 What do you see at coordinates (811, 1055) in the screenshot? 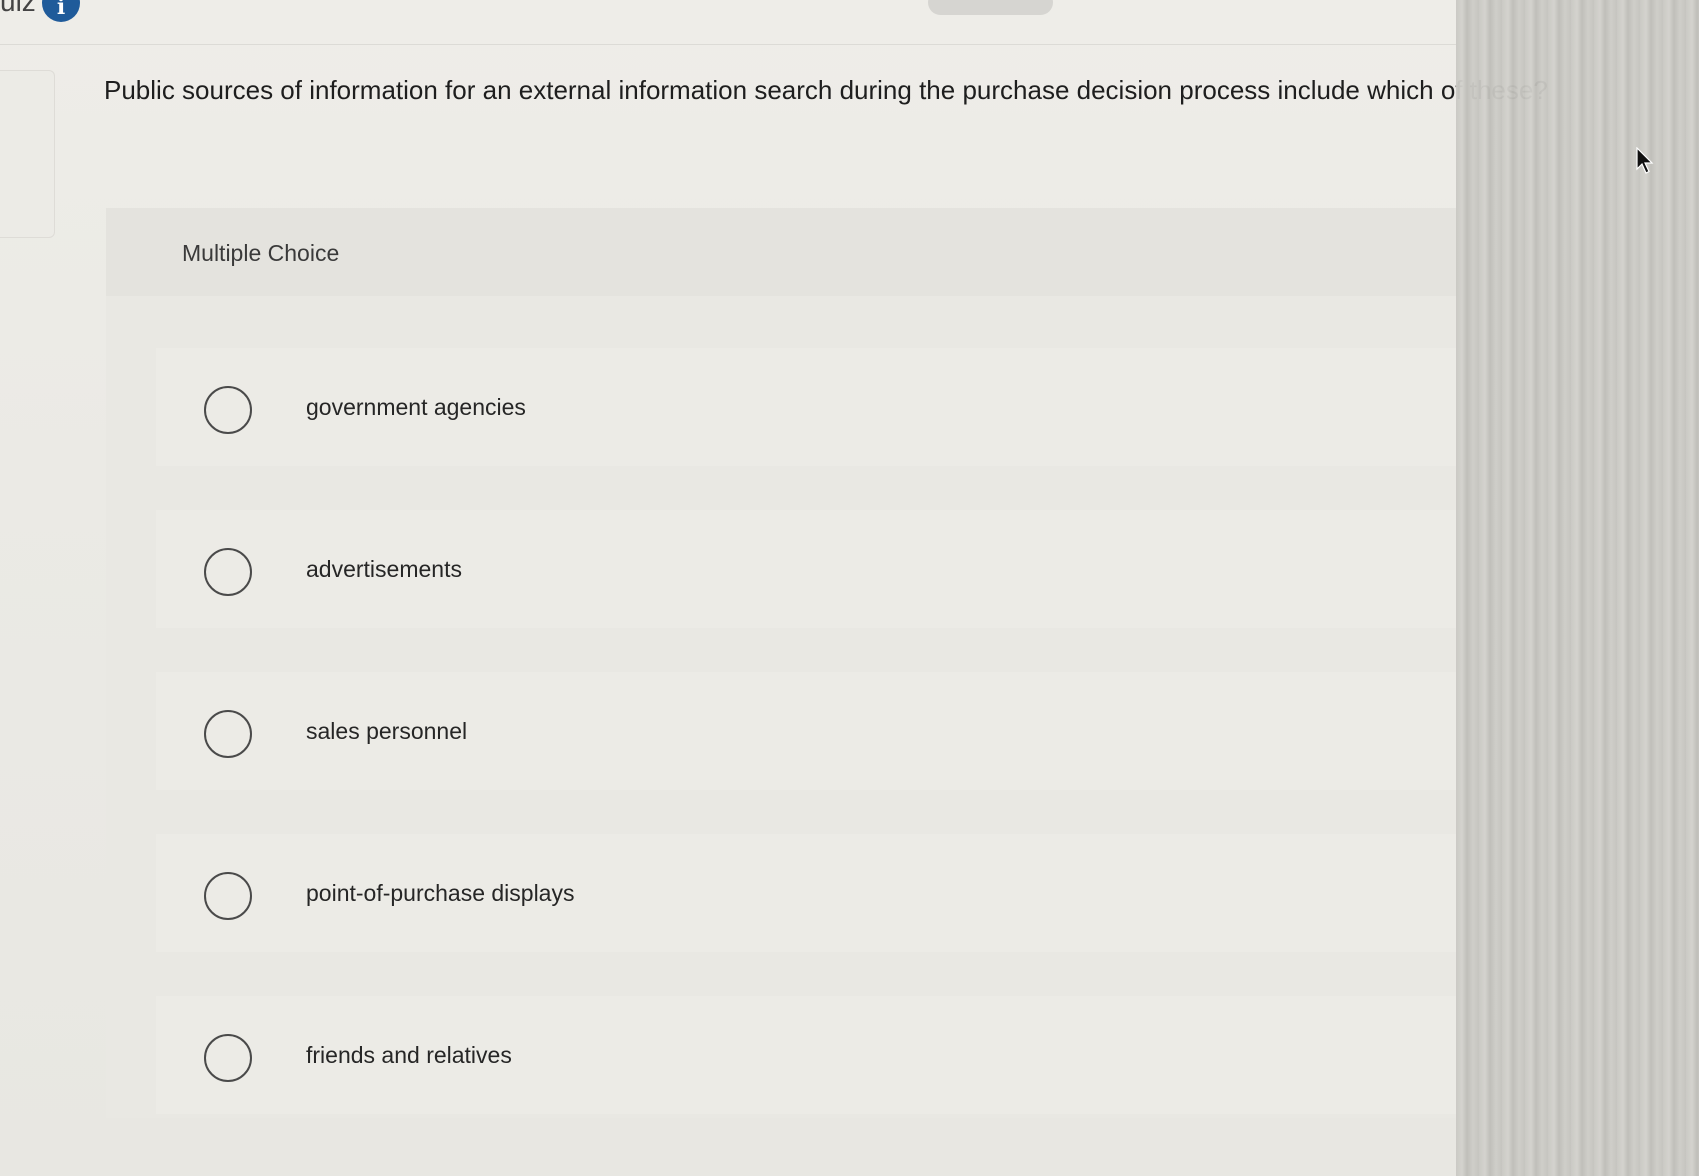
I see `option-friends-and-relatives: friends and relatives` at bounding box center [811, 1055].